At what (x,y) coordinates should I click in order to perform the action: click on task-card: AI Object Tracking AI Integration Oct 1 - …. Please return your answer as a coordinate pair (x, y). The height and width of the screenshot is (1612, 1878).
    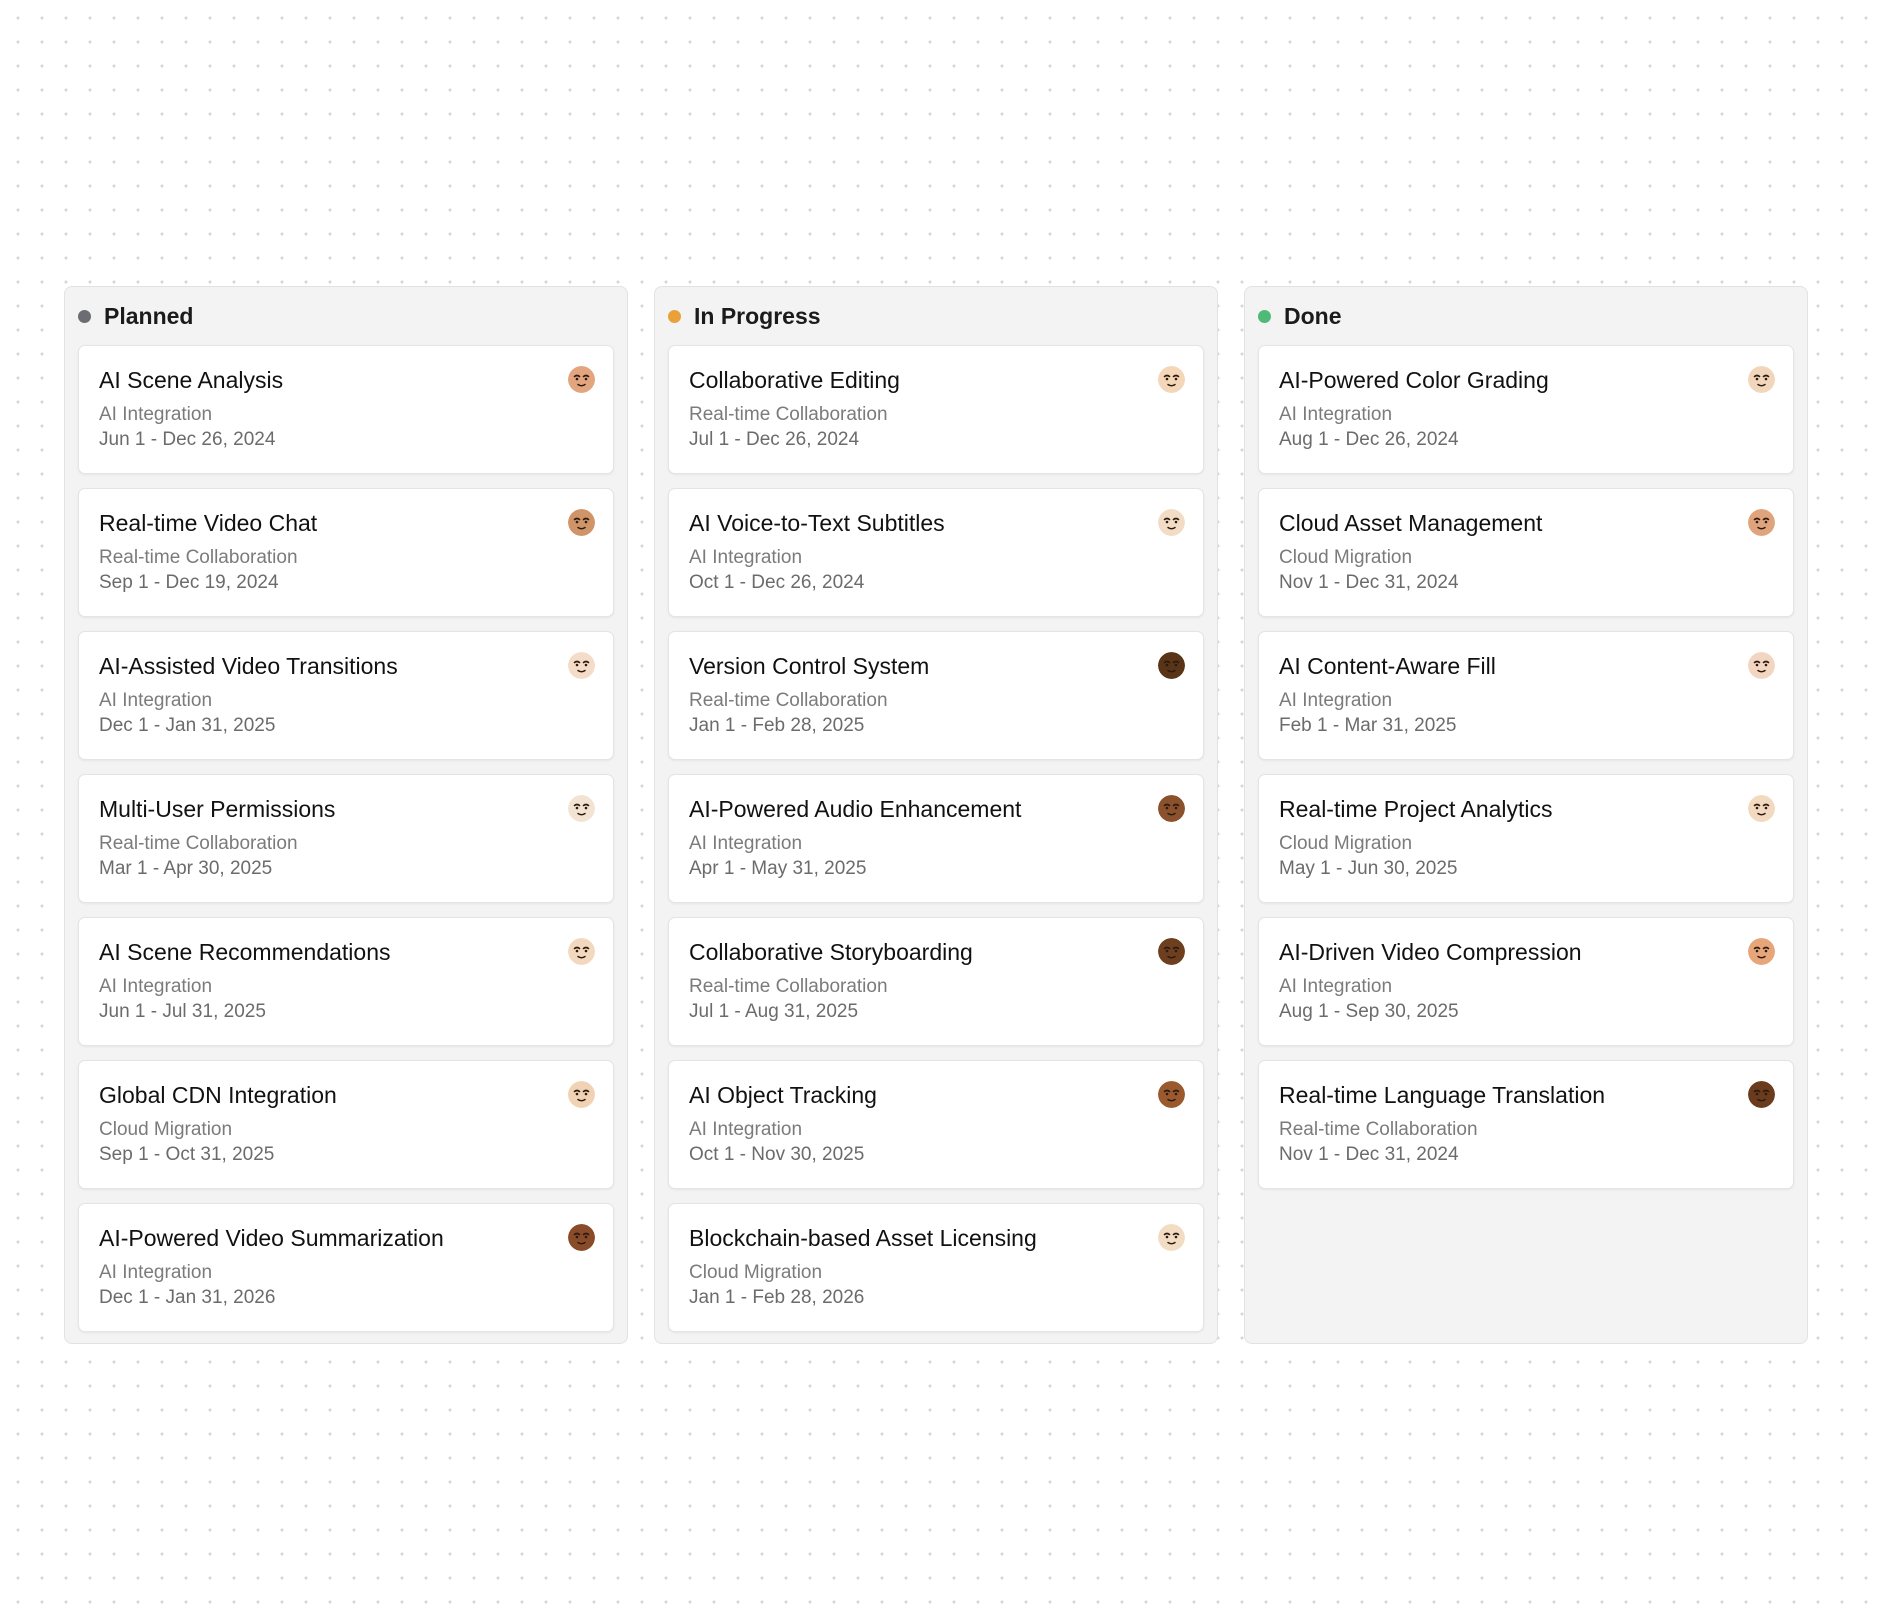
    Looking at the image, I should click on (936, 1124).